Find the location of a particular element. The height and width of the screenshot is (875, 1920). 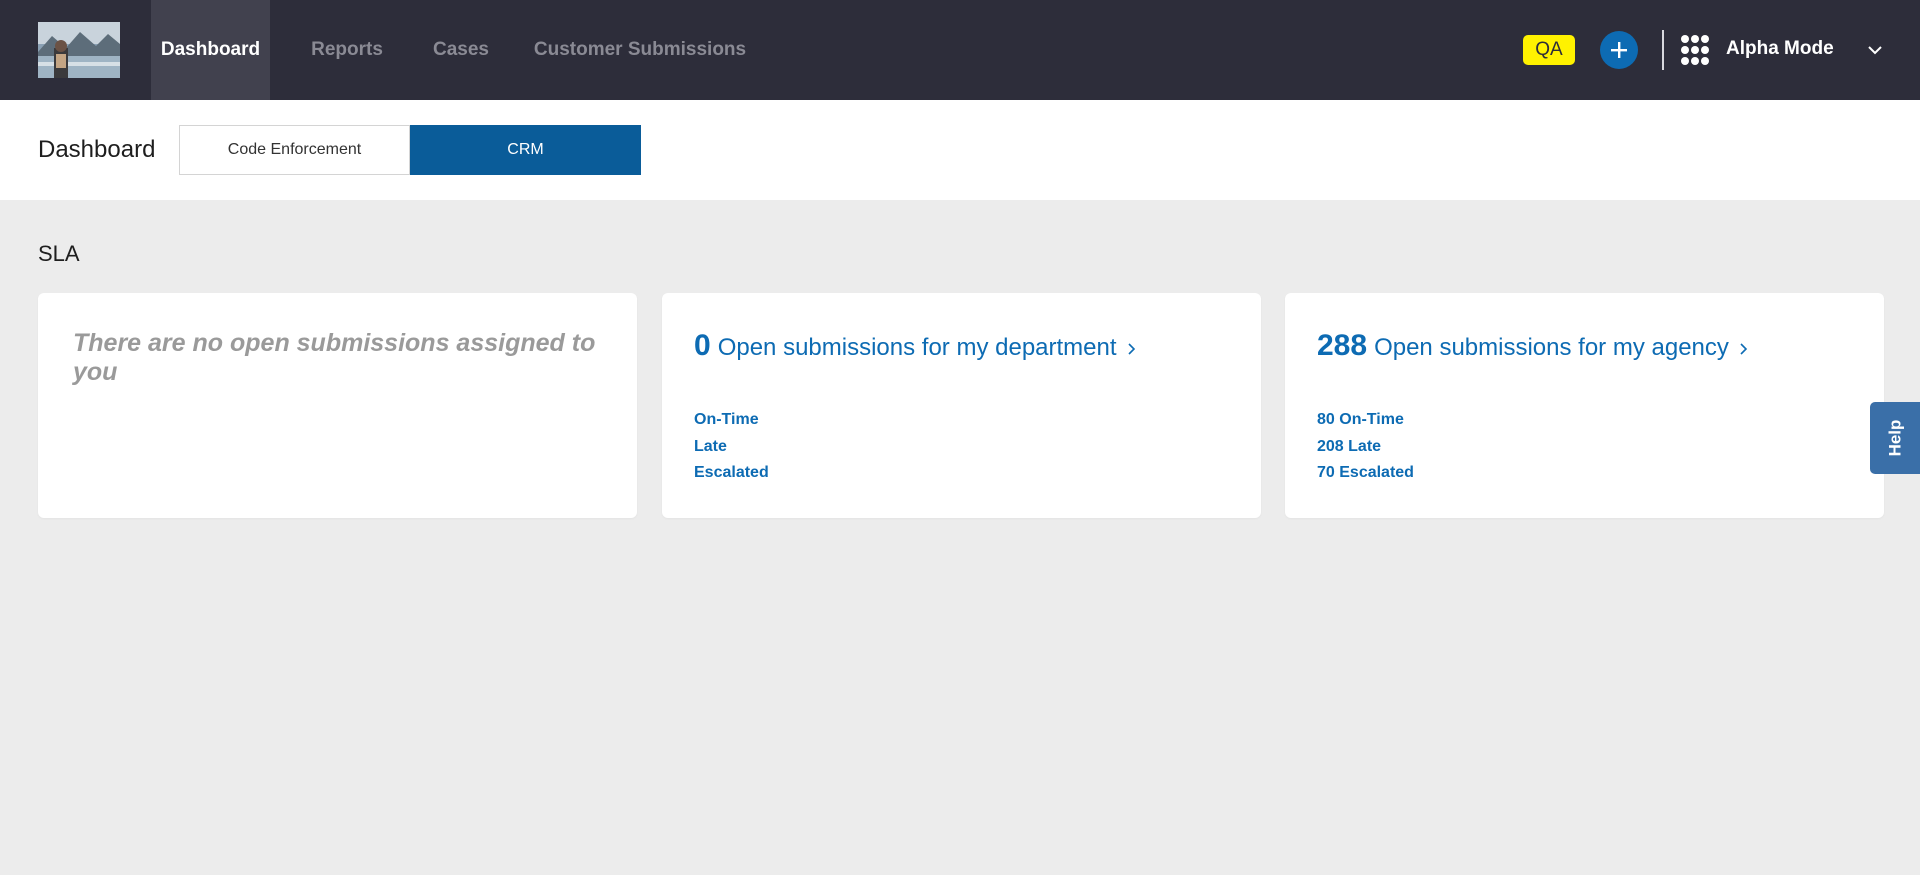

agency-submissions-link: 288 Open submissions for my agency is located at coordinates (1533, 346).